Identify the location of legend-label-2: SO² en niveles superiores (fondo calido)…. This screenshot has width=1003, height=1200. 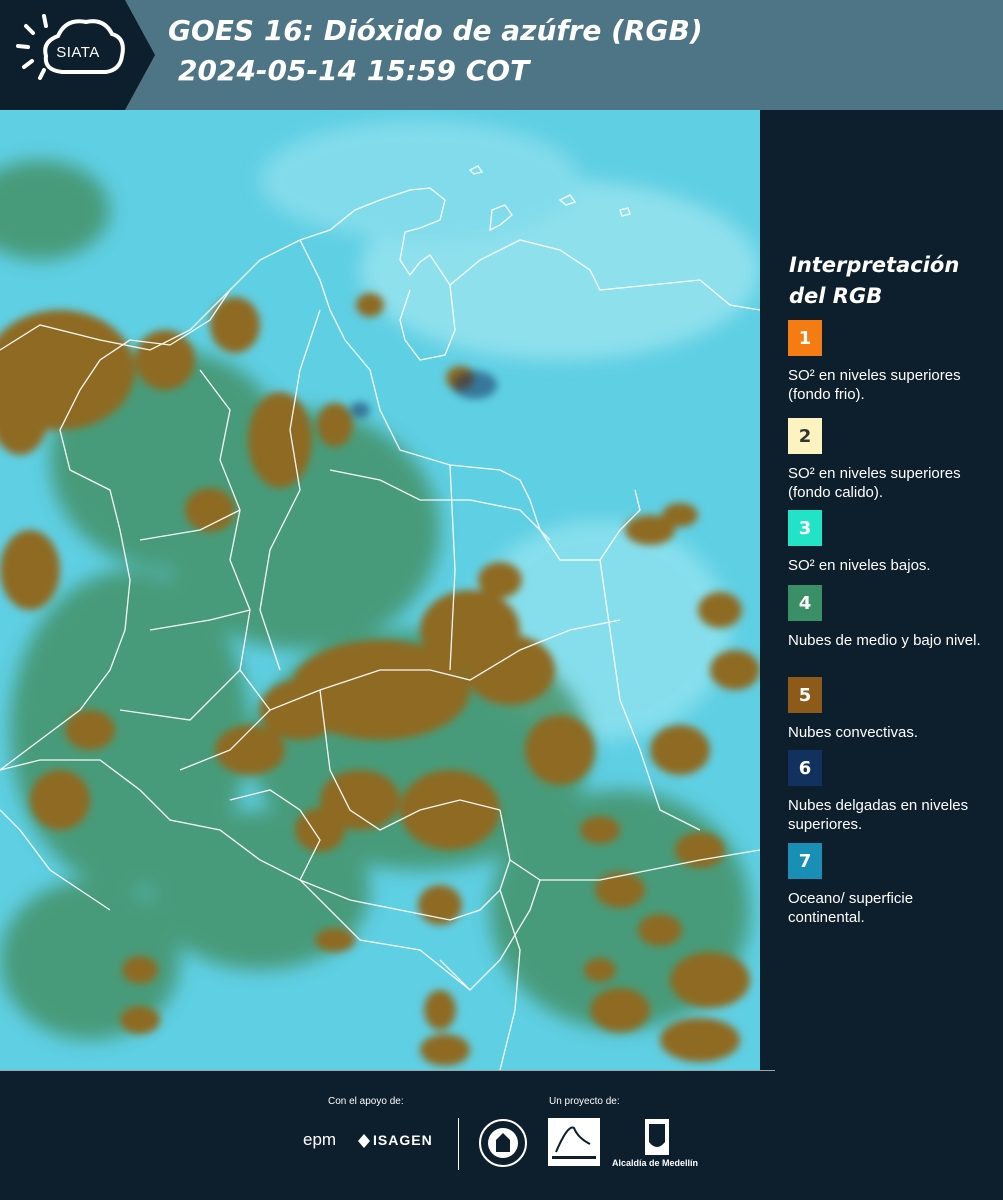
(874, 483).